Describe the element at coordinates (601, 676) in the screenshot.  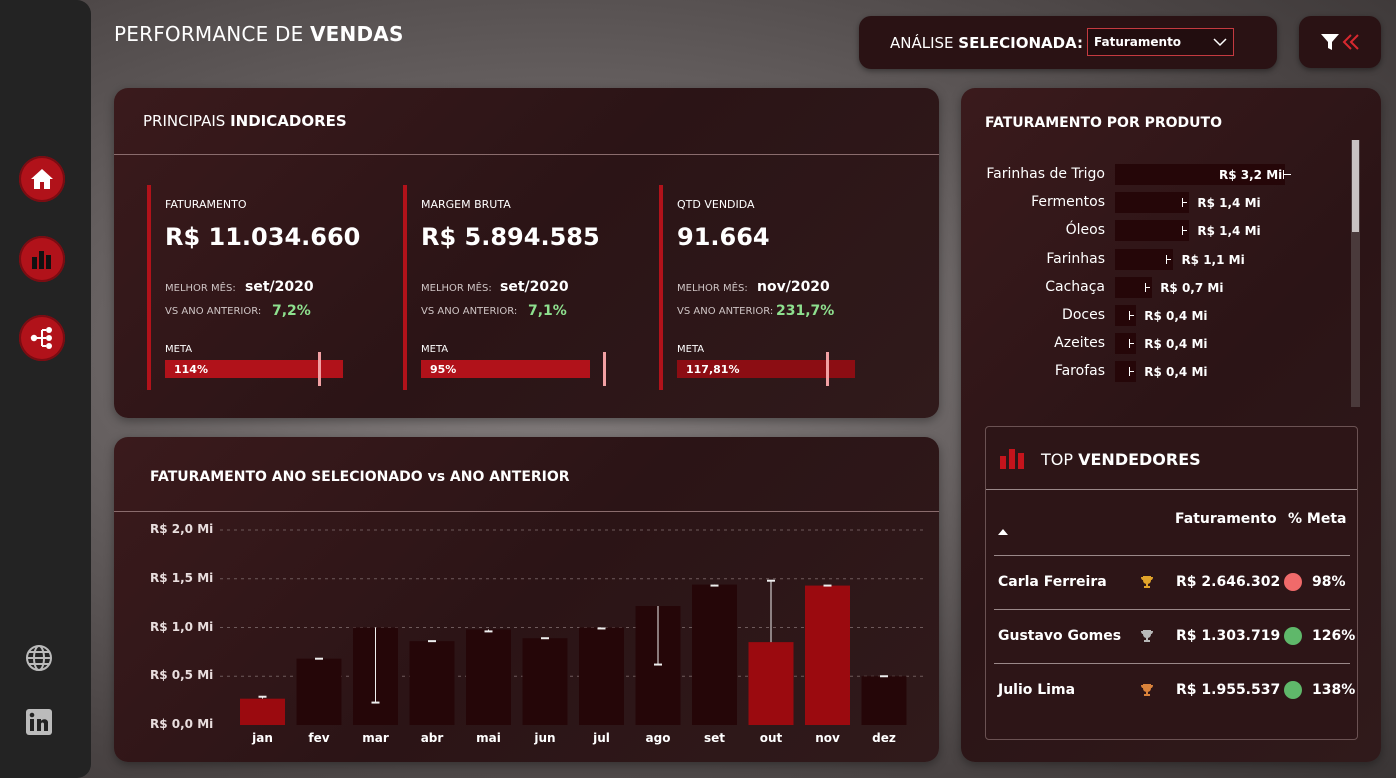
I see `bar-jul` at that location.